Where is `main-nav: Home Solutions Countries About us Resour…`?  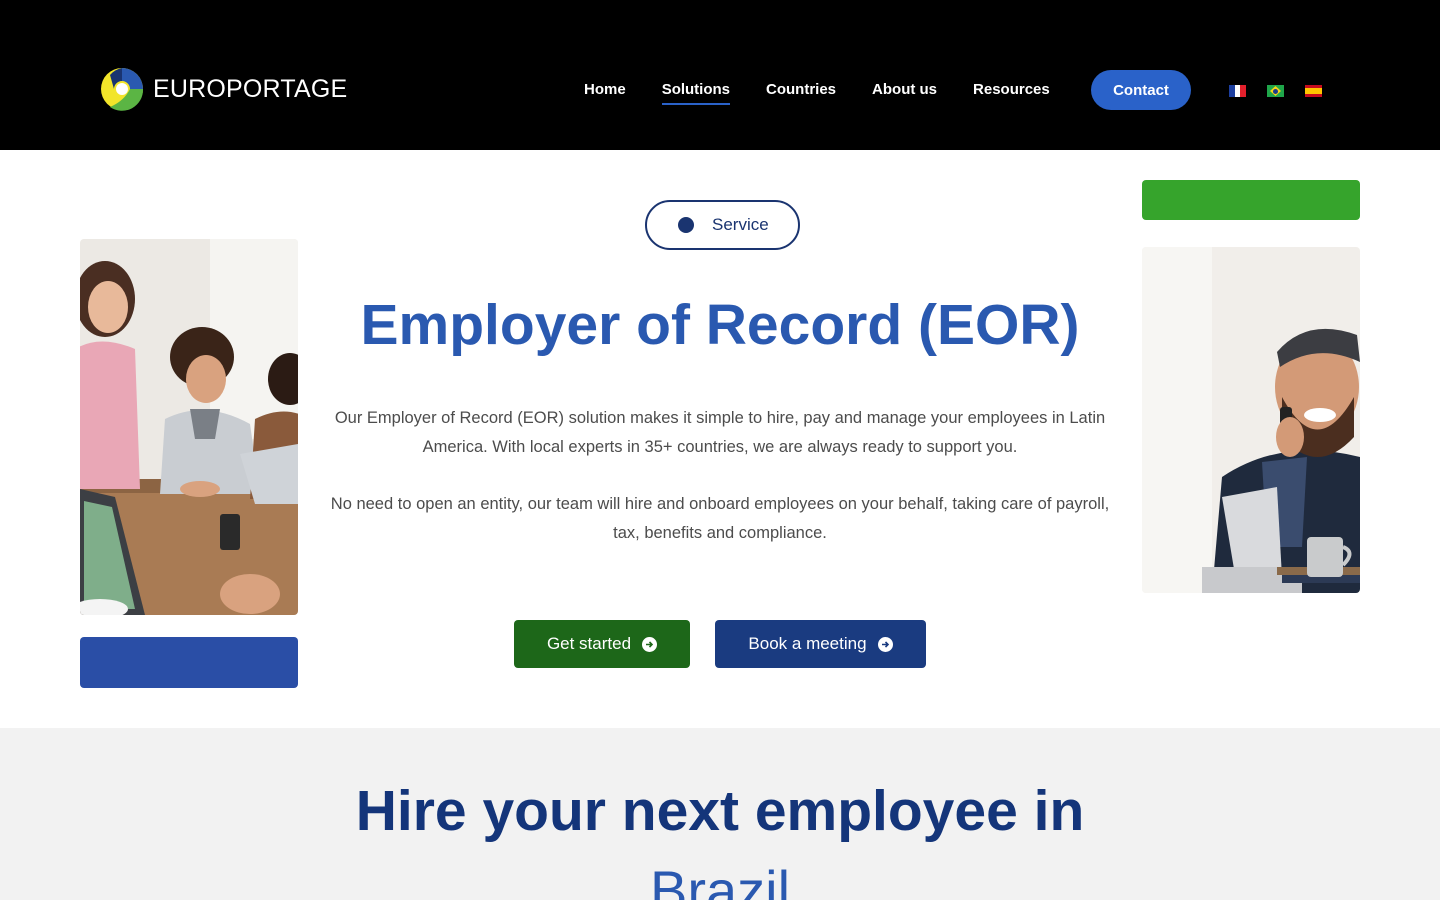
main-nav: Home Solutions Countries About us Resour… is located at coordinates (817, 92).